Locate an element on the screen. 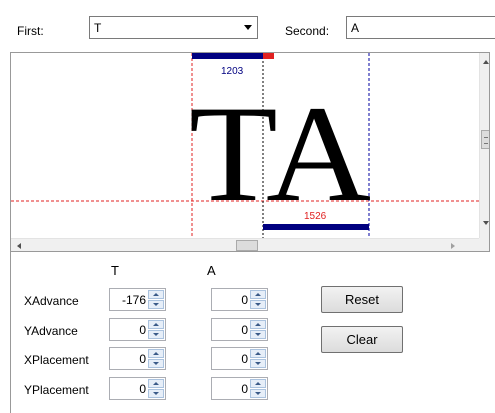 This screenshot has width=495, height=413. row-label-xadvance: XAdvance is located at coordinates (51, 301).